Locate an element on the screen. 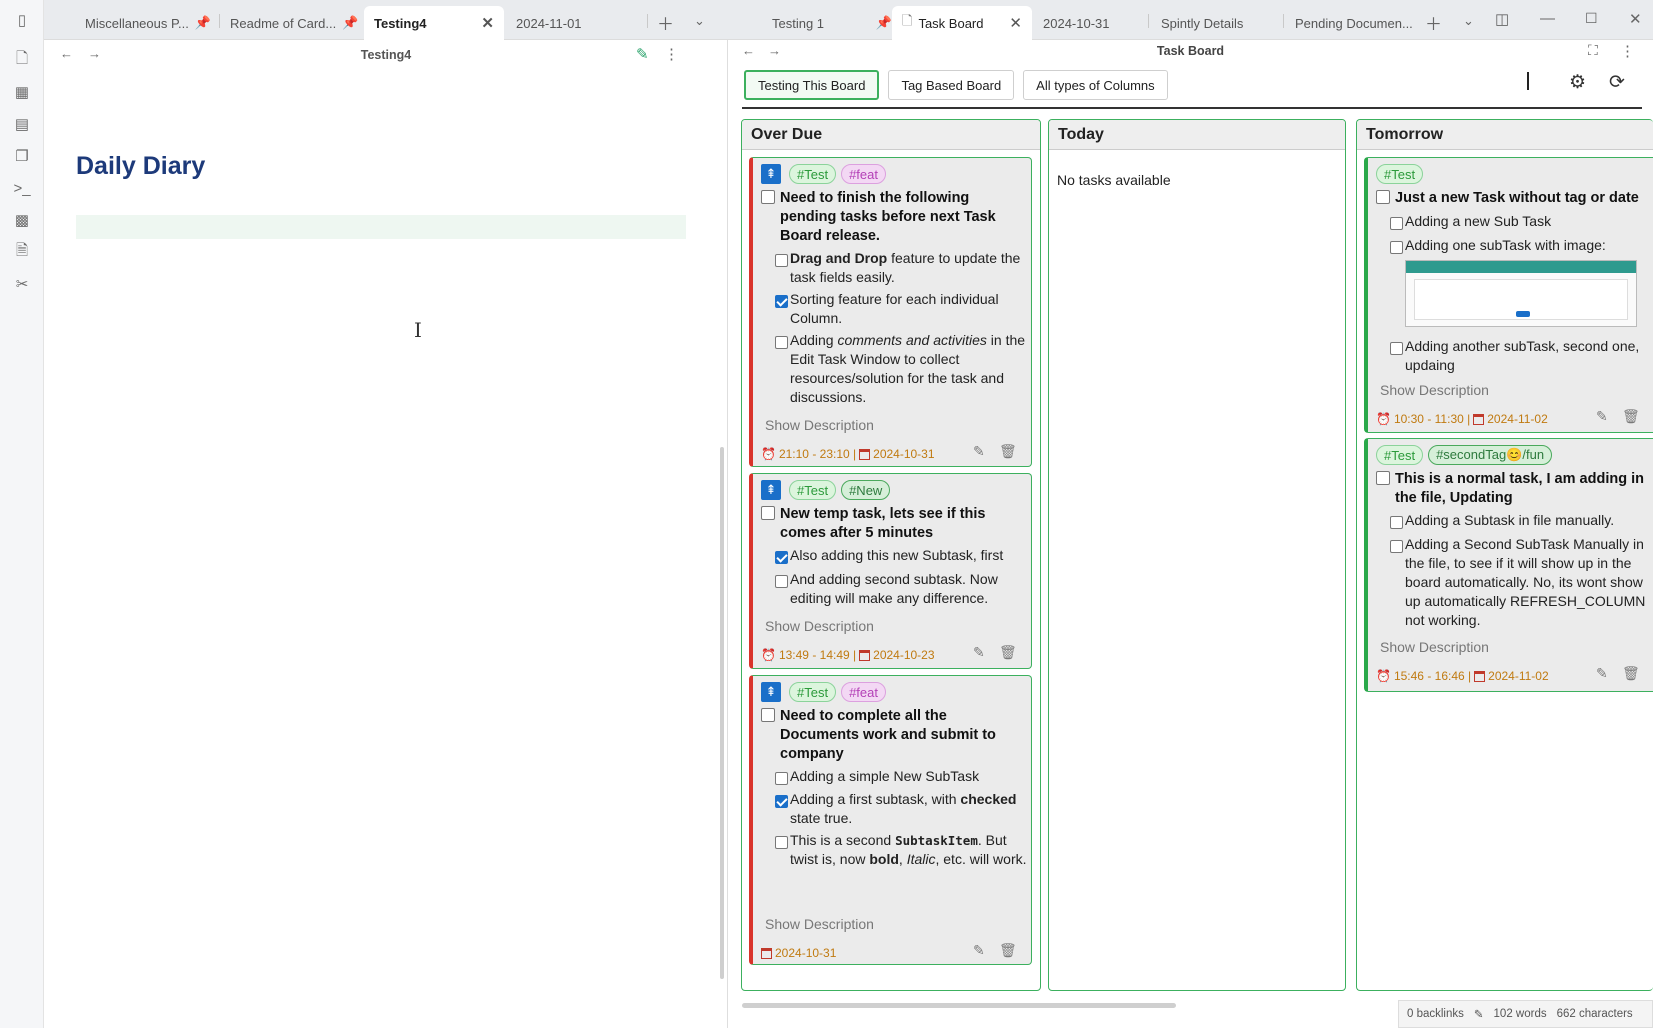  board-tab-all-columns: All types of Columns is located at coordinates (1095, 85).